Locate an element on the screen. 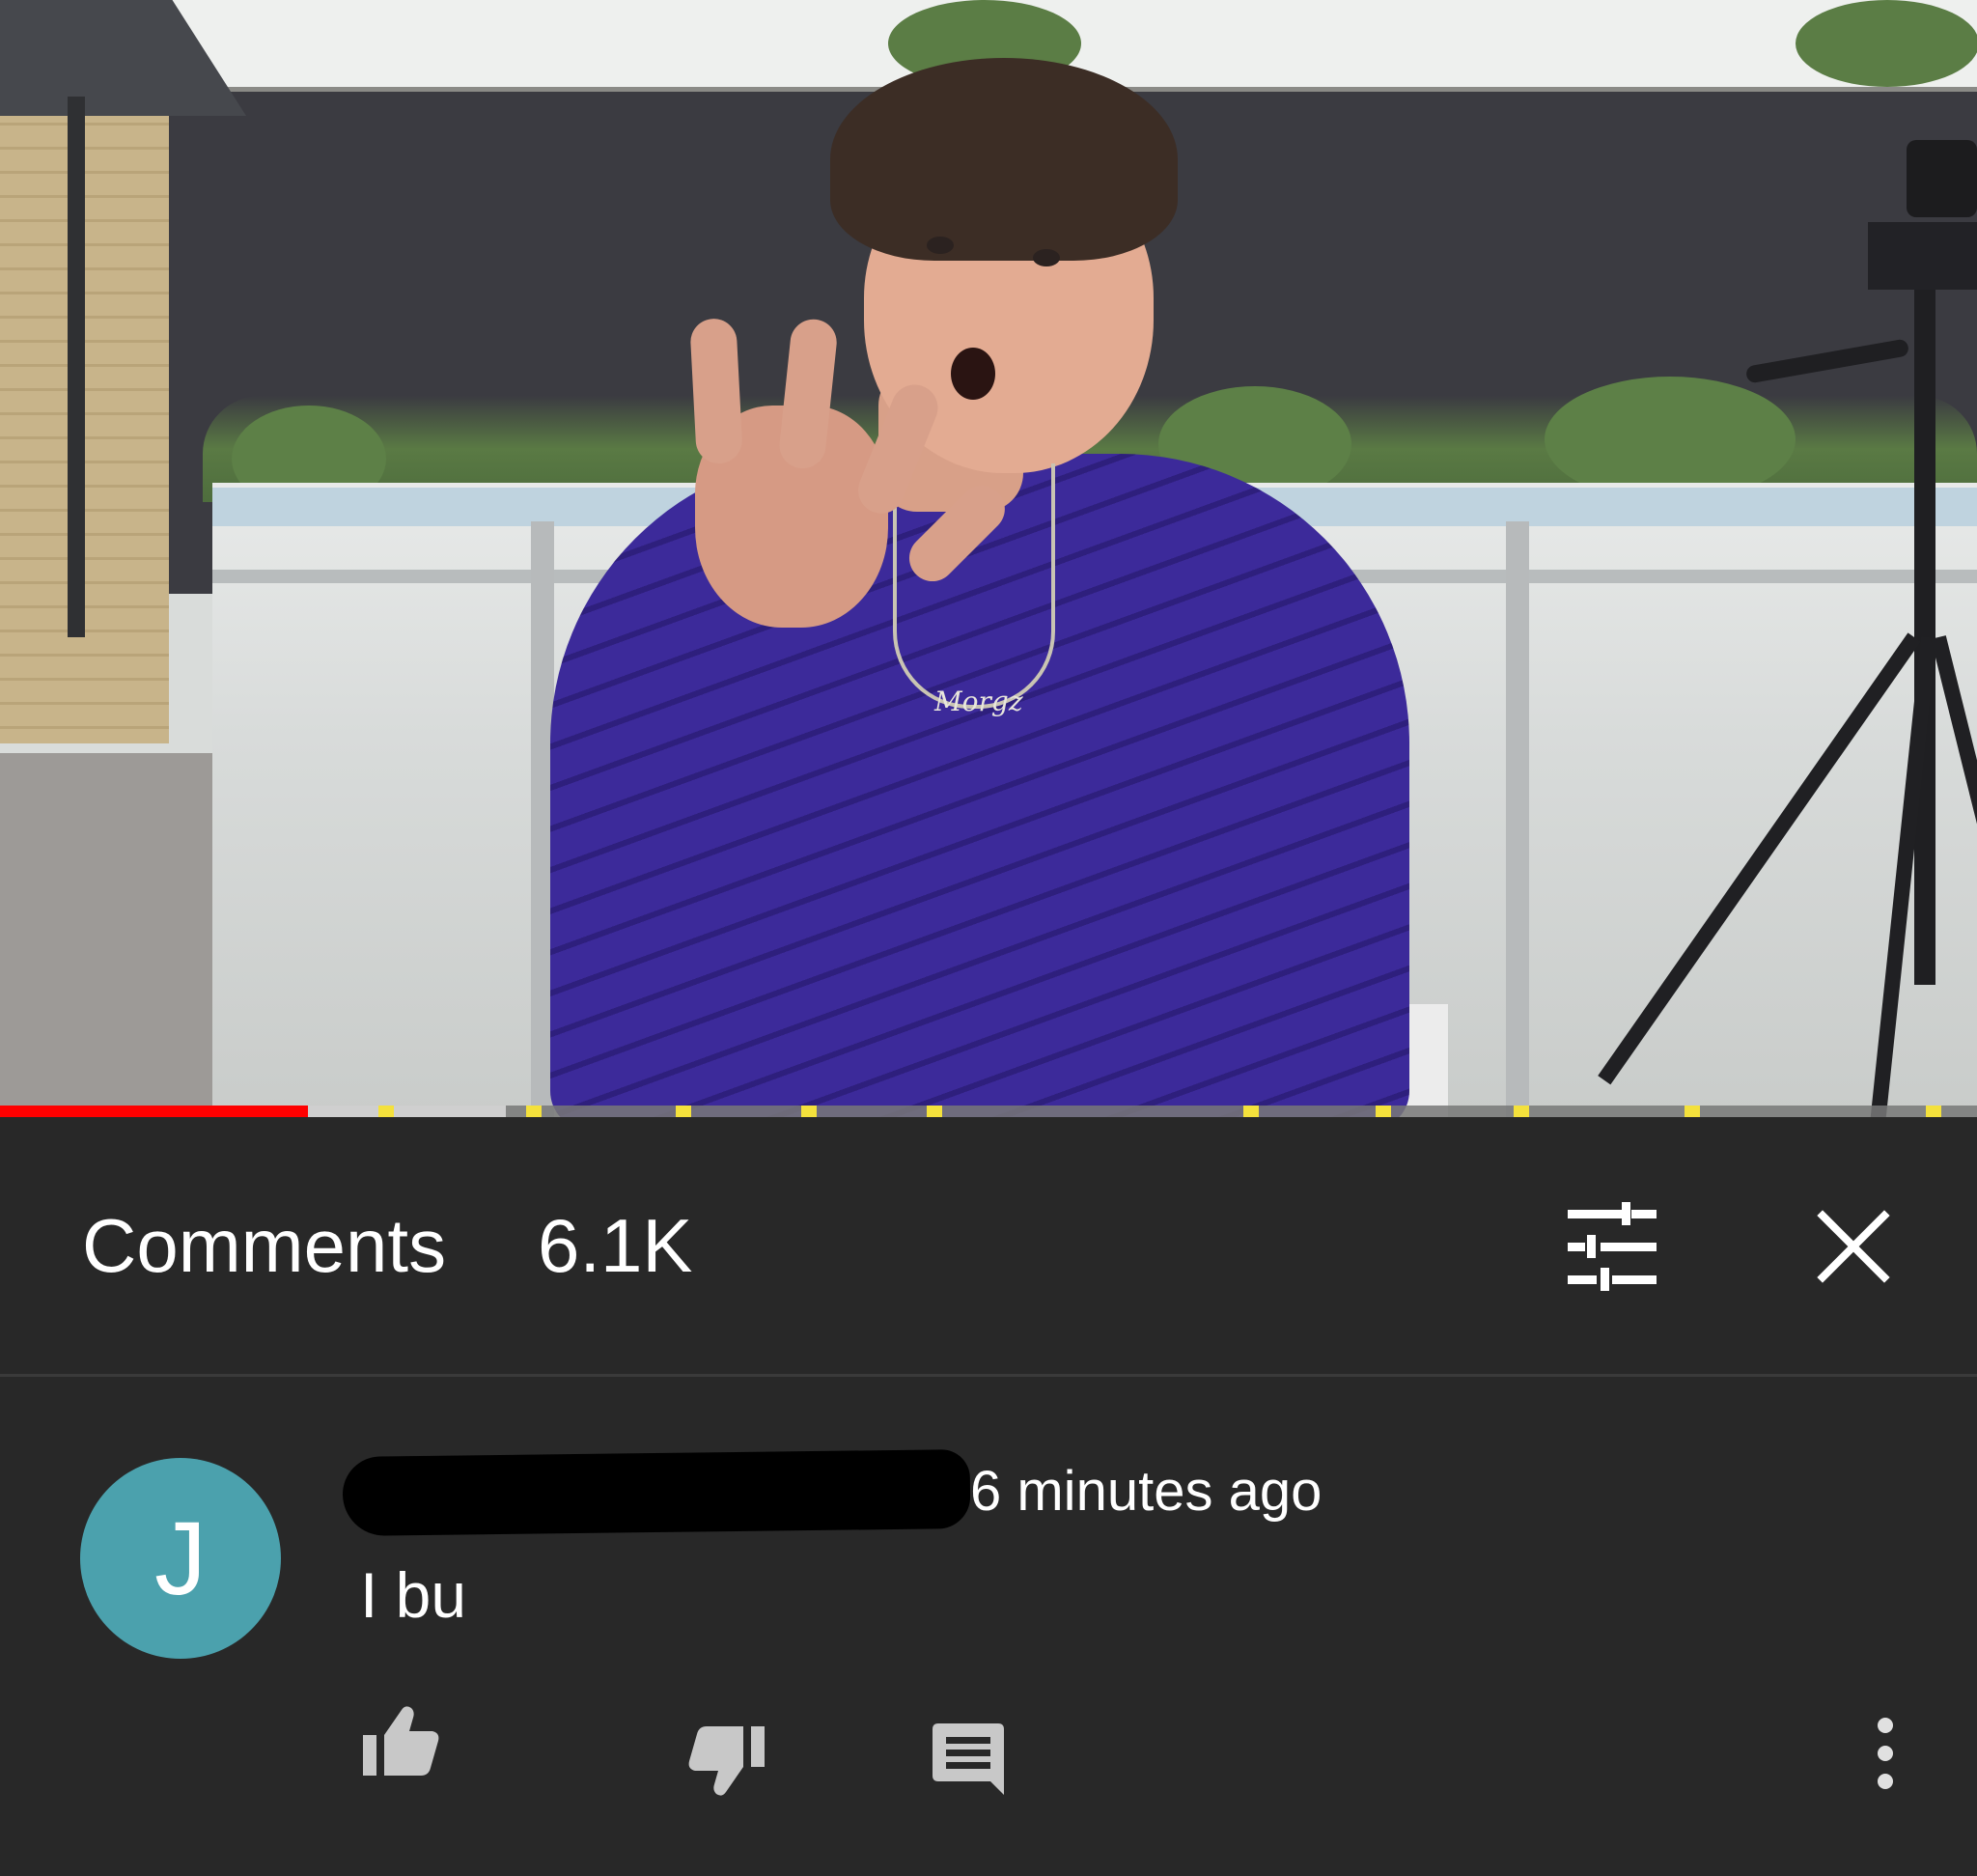  video-camera is located at coordinates (1942, 179).